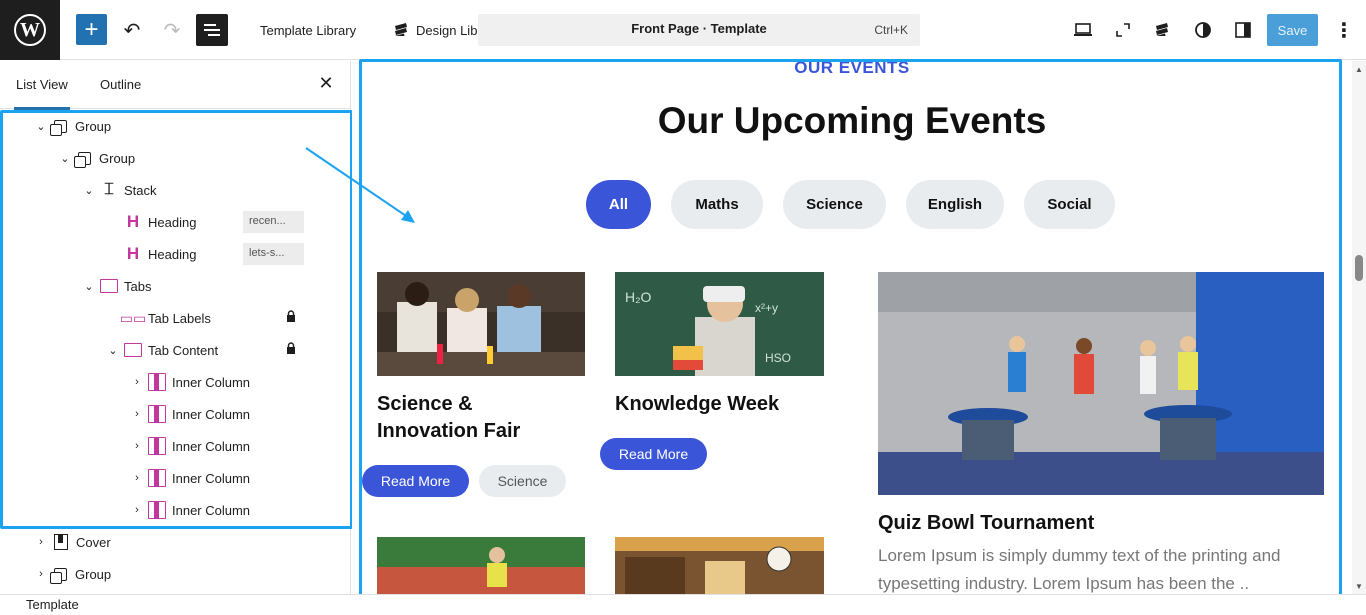  I want to click on document-title: Front Page · Template, so click(699, 28).